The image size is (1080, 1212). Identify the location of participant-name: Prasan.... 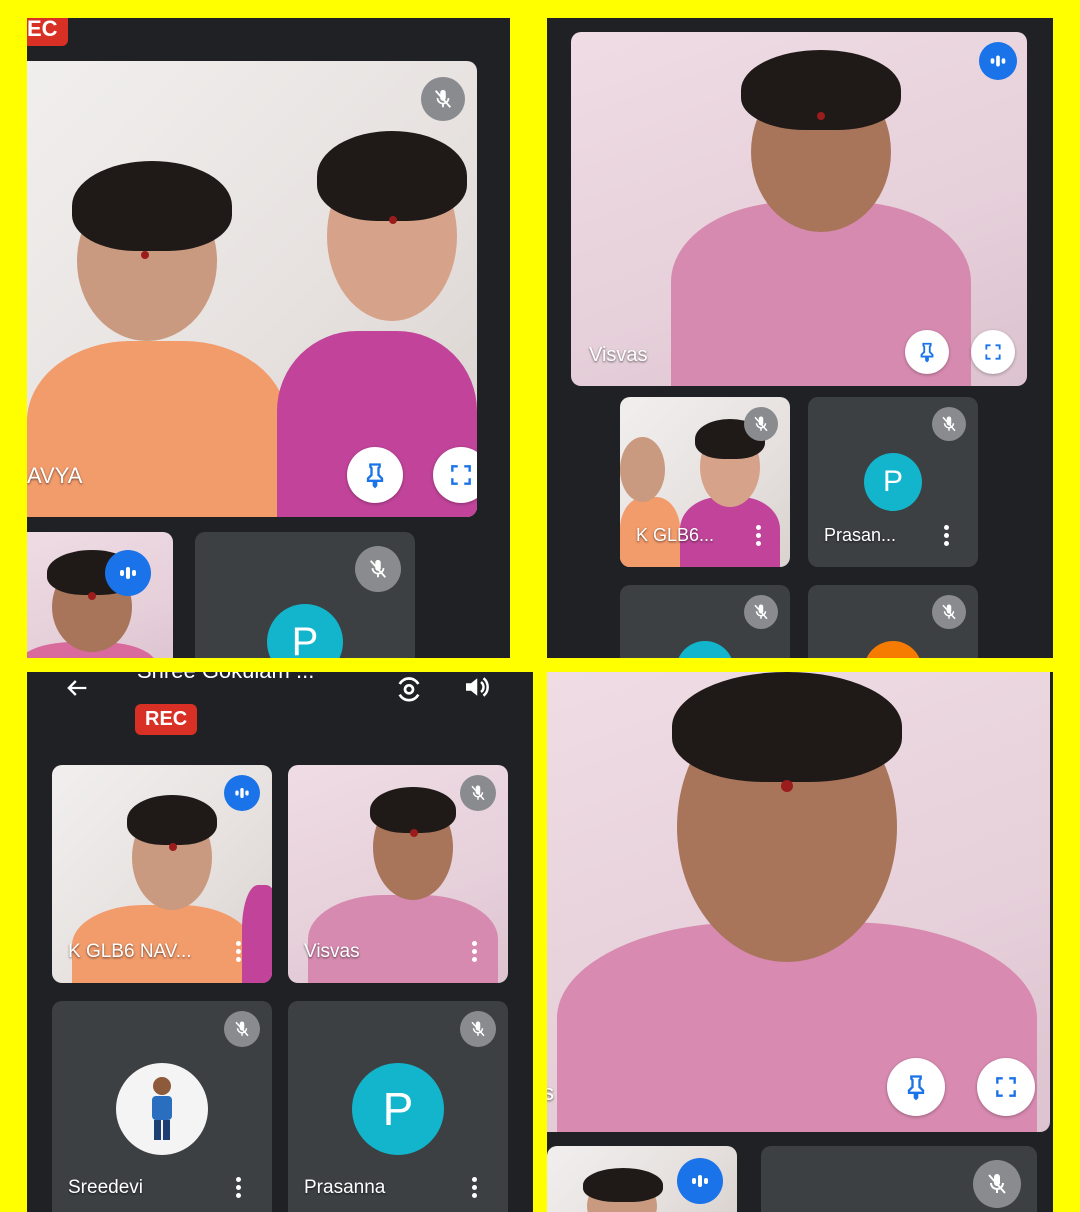
(860, 535).